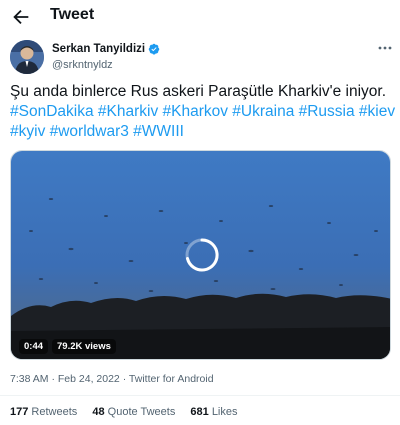  What do you see at coordinates (200, 395) in the screenshot?
I see `divider` at bounding box center [200, 395].